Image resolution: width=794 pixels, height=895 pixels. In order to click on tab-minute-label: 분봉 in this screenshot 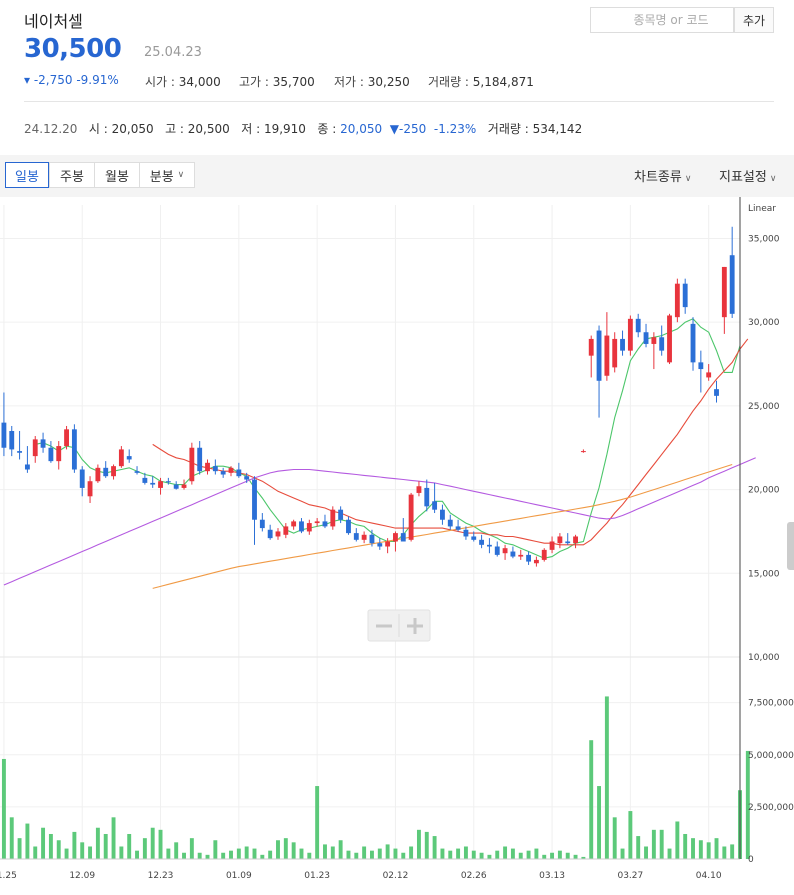, I will do `click(161, 177)`.